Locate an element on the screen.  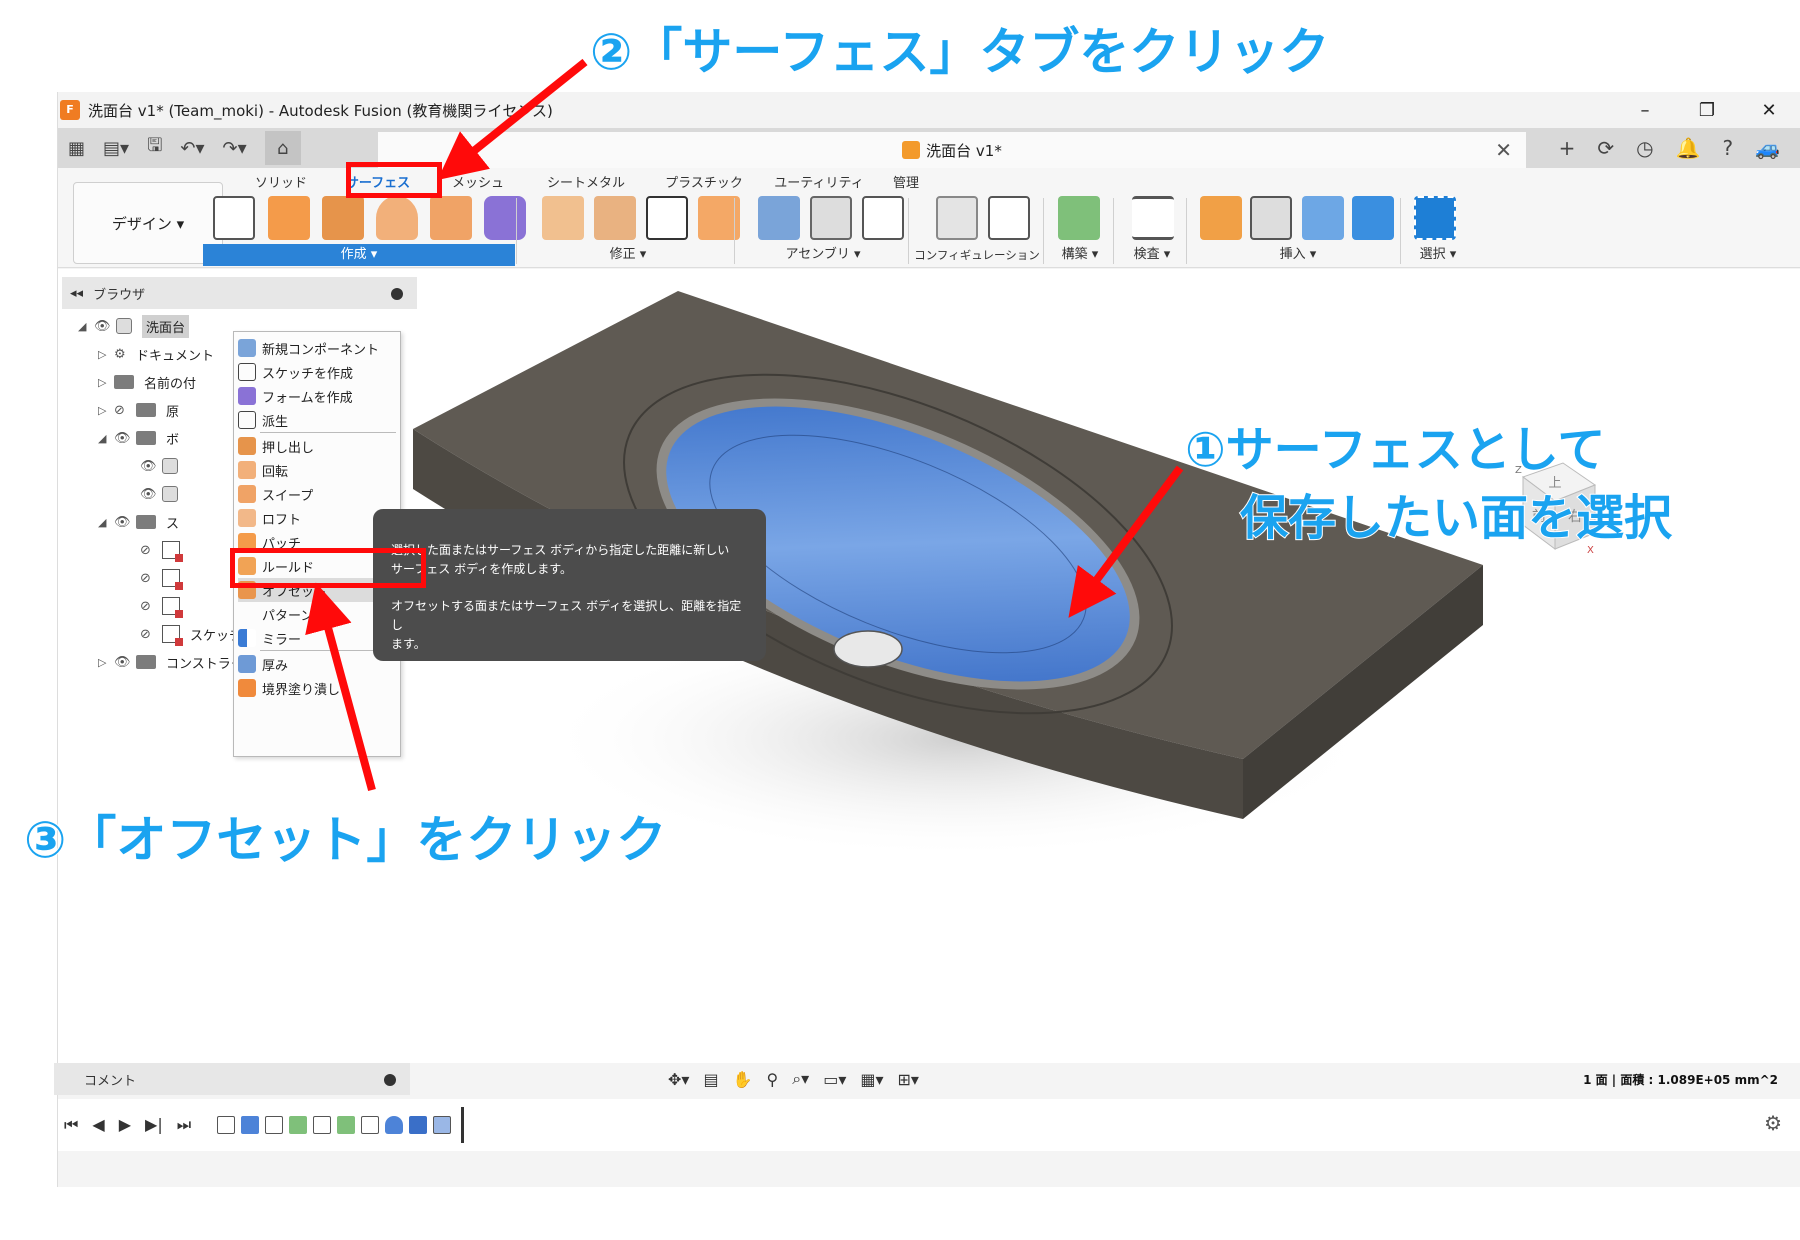
new-tab-icon: + is located at coordinates (1567, 148).